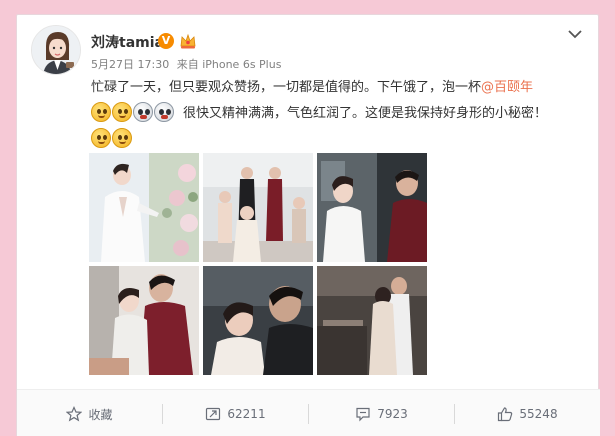 The height and width of the screenshot is (436, 615). I want to click on comment-count: 7923, so click(392, 414).